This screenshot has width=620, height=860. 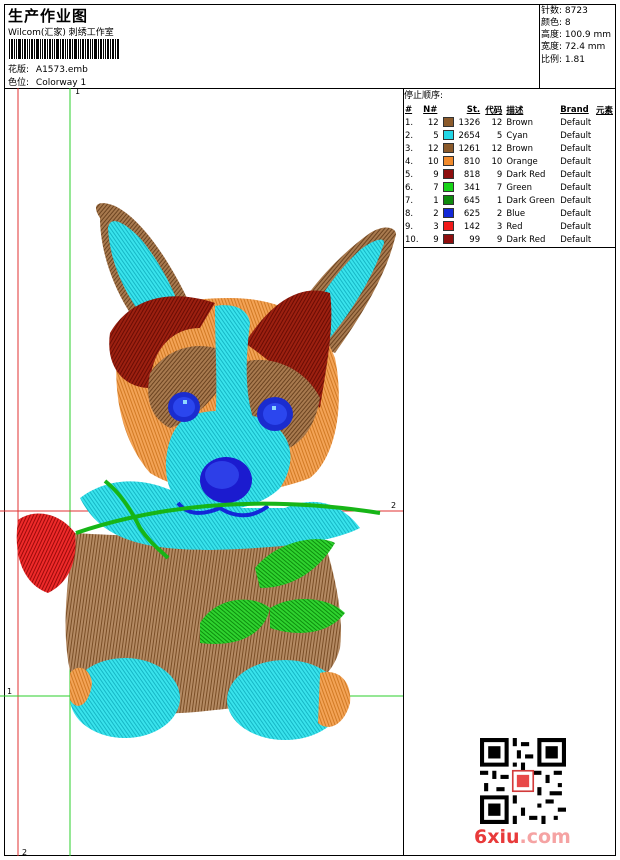 What do you see at coordinates (472, 200) in the screenshot?
I see `cell-st: 645` at bounding box center [472, 200].